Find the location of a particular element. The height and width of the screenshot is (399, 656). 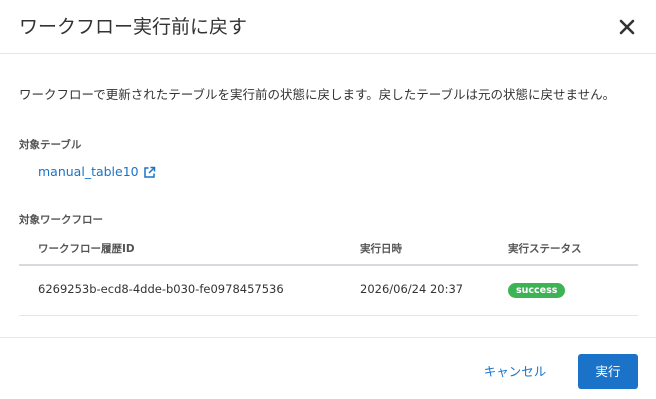

close-button is located at coordinates (627, 27).